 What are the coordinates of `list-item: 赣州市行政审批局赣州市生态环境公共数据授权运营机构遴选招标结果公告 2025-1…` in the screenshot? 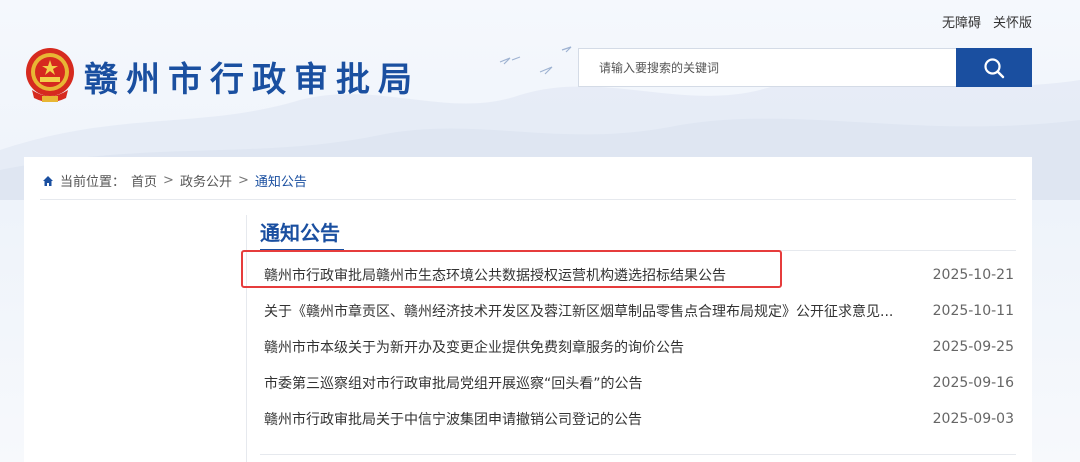 It's located at (639, 275).